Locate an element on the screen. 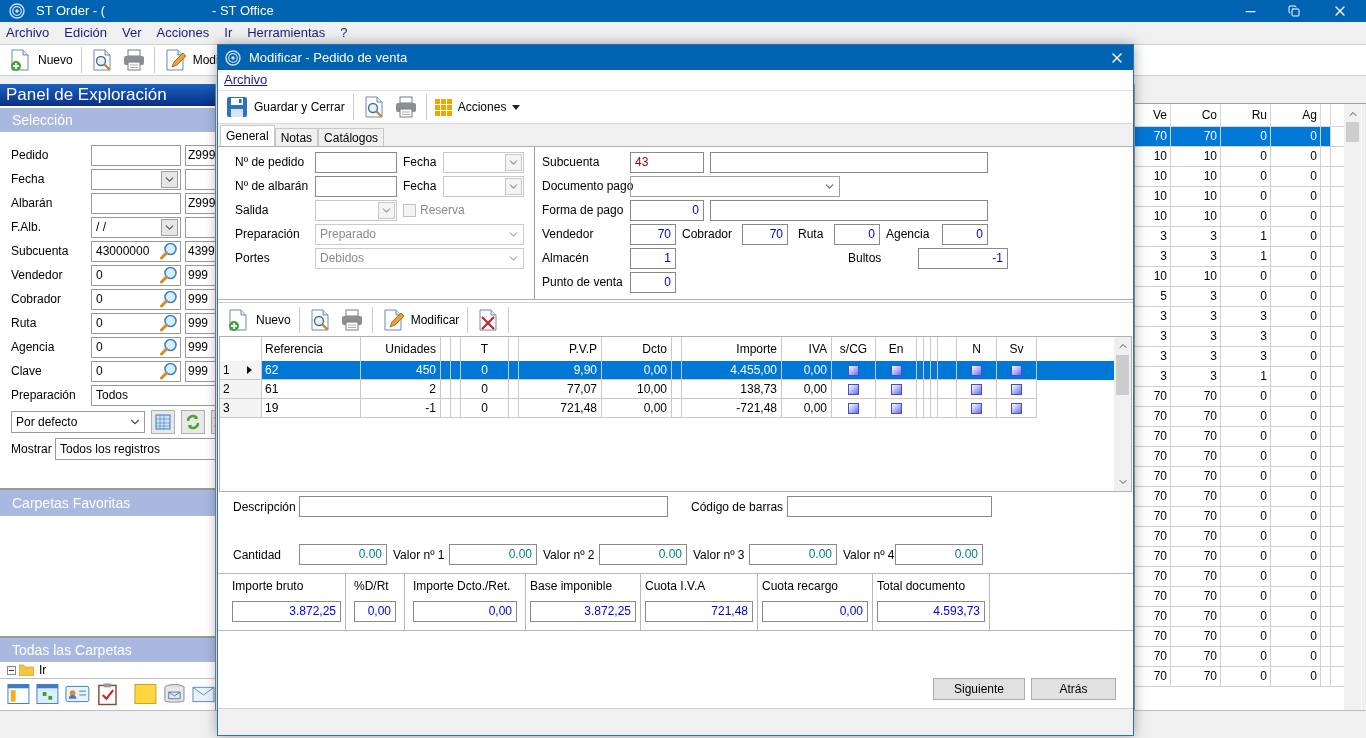 The image size is (1366, 738). table-row: 5 3 0 0 is located at coordinates (1239, 297).